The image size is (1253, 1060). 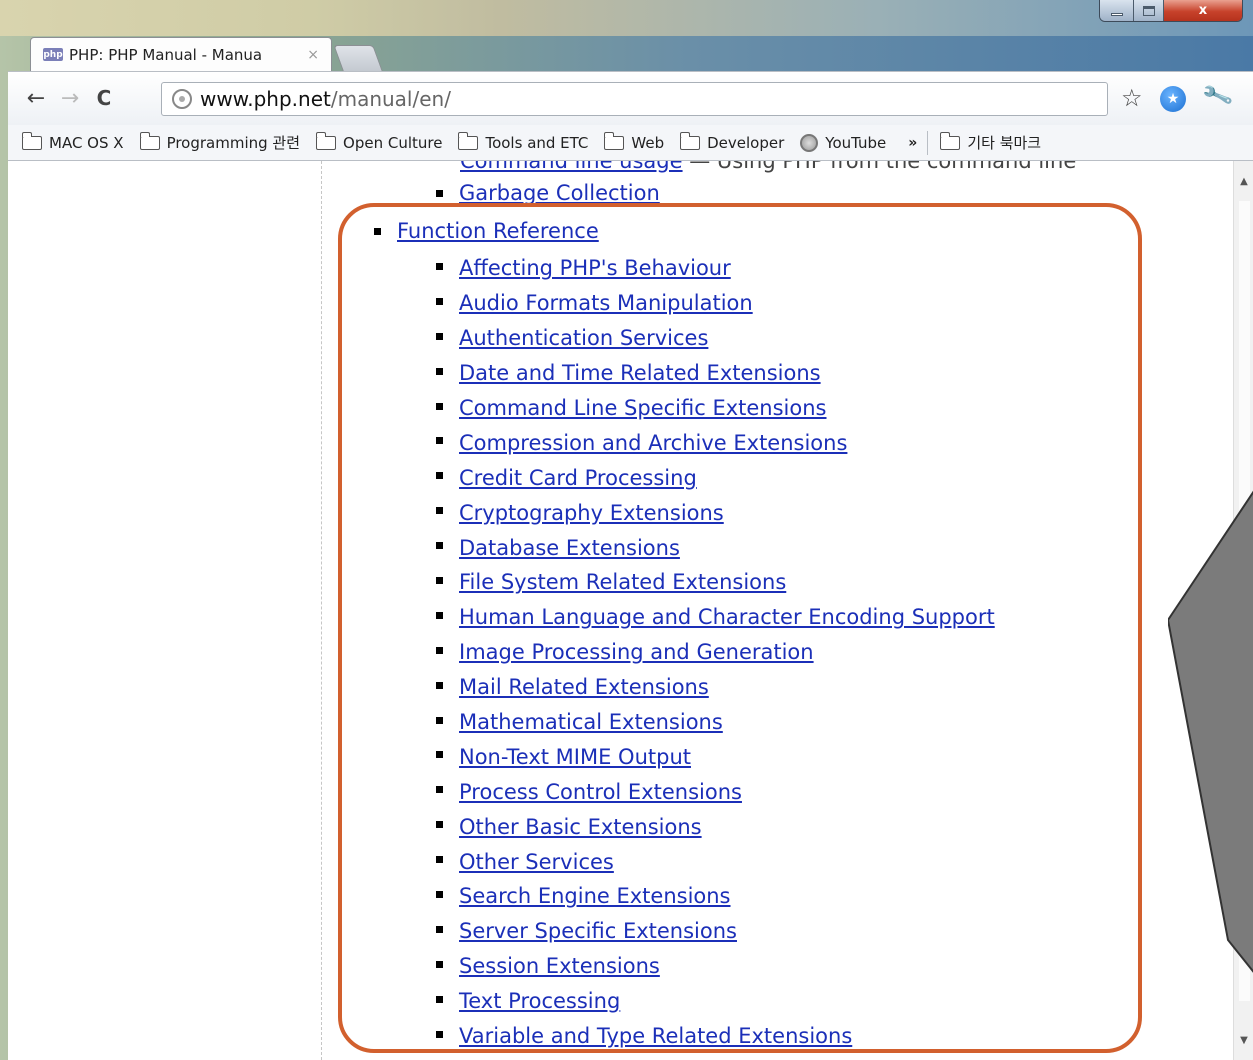 What do you see at coordinates (393, 142) in the screenshot?
I see `bookmark-label: Open Culture` at bounding box center [393, 142].